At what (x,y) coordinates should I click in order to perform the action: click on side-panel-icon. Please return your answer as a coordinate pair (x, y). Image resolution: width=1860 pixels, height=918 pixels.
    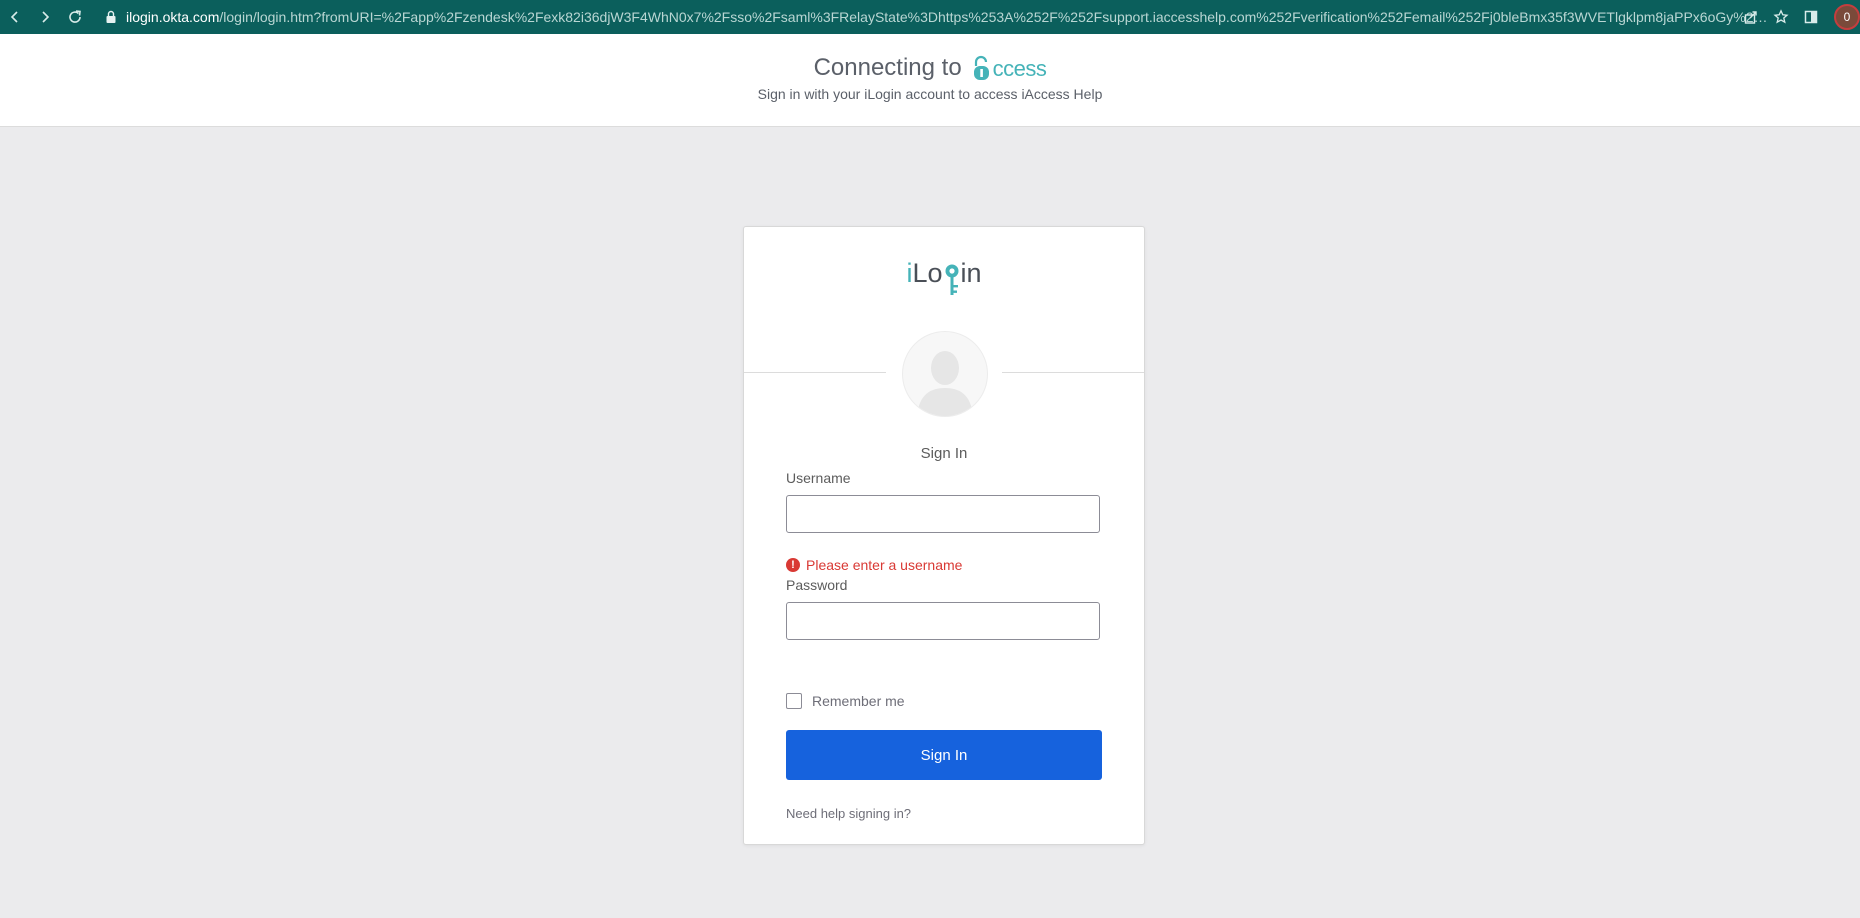
    Looking at the image, I should click on (1811, 17).